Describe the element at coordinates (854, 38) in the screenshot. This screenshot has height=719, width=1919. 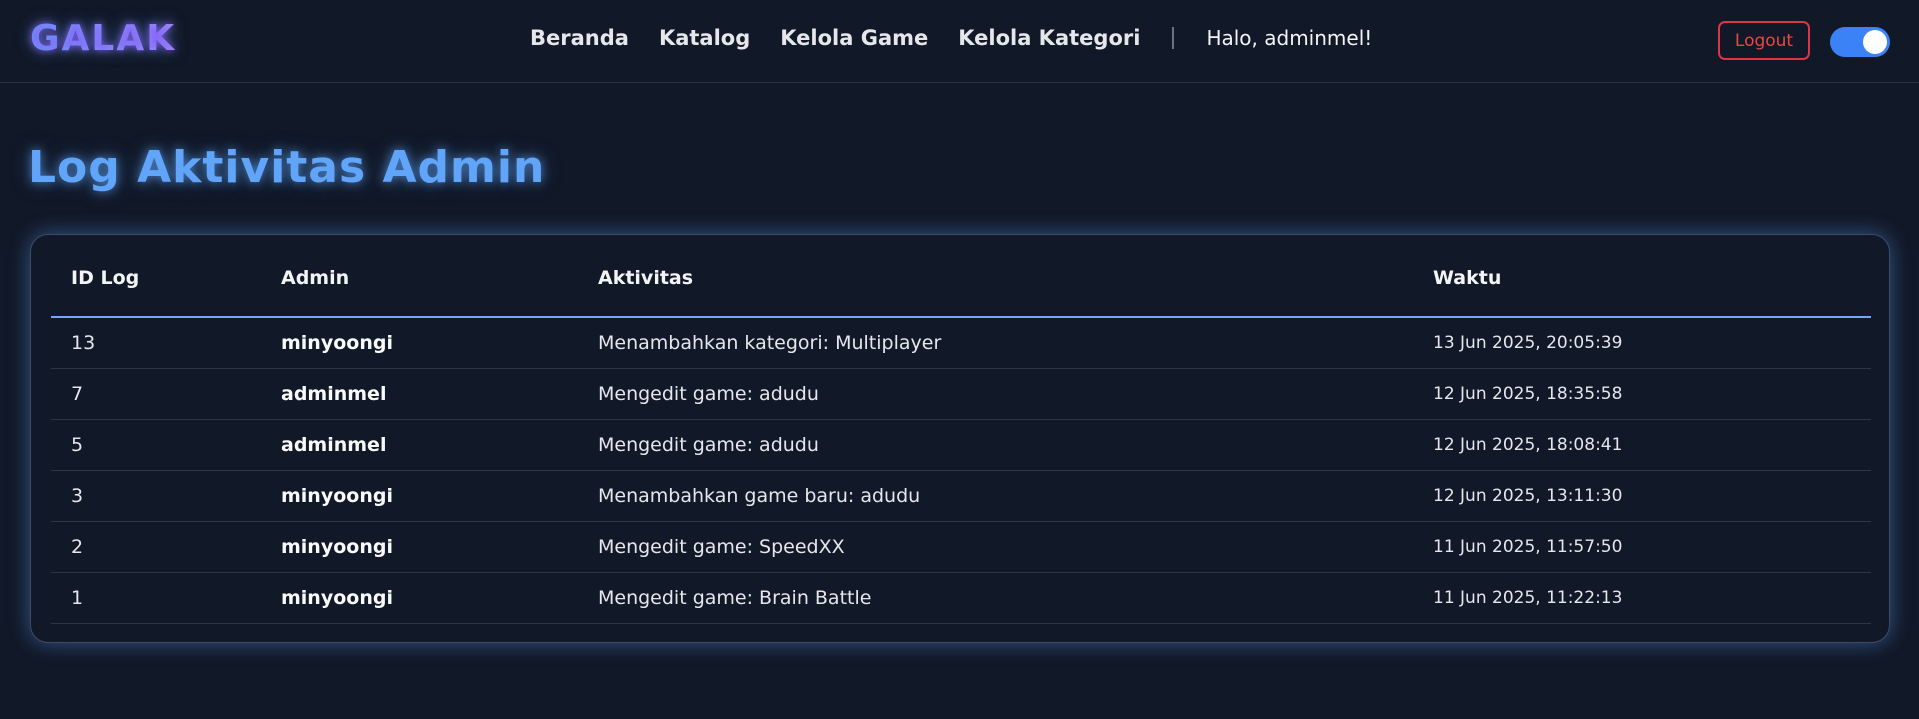
I see `nav-link-kelola-game: Kelola Game` at that location.